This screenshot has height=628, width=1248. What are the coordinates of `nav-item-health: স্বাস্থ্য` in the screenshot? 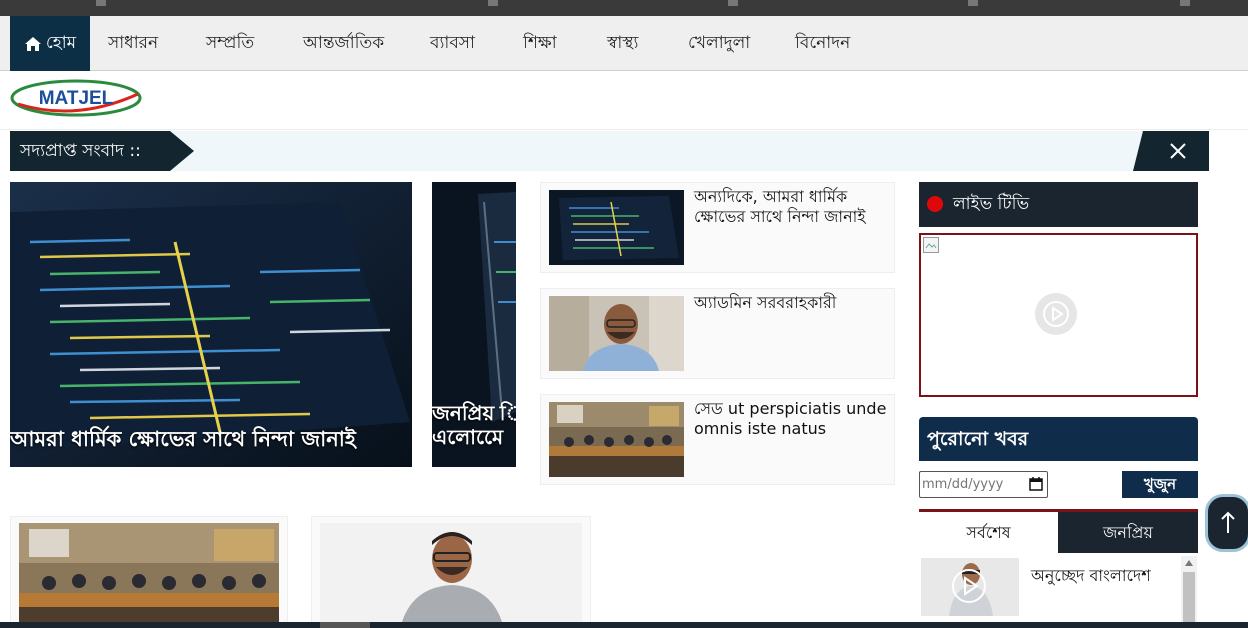 It's located at (622, 43).